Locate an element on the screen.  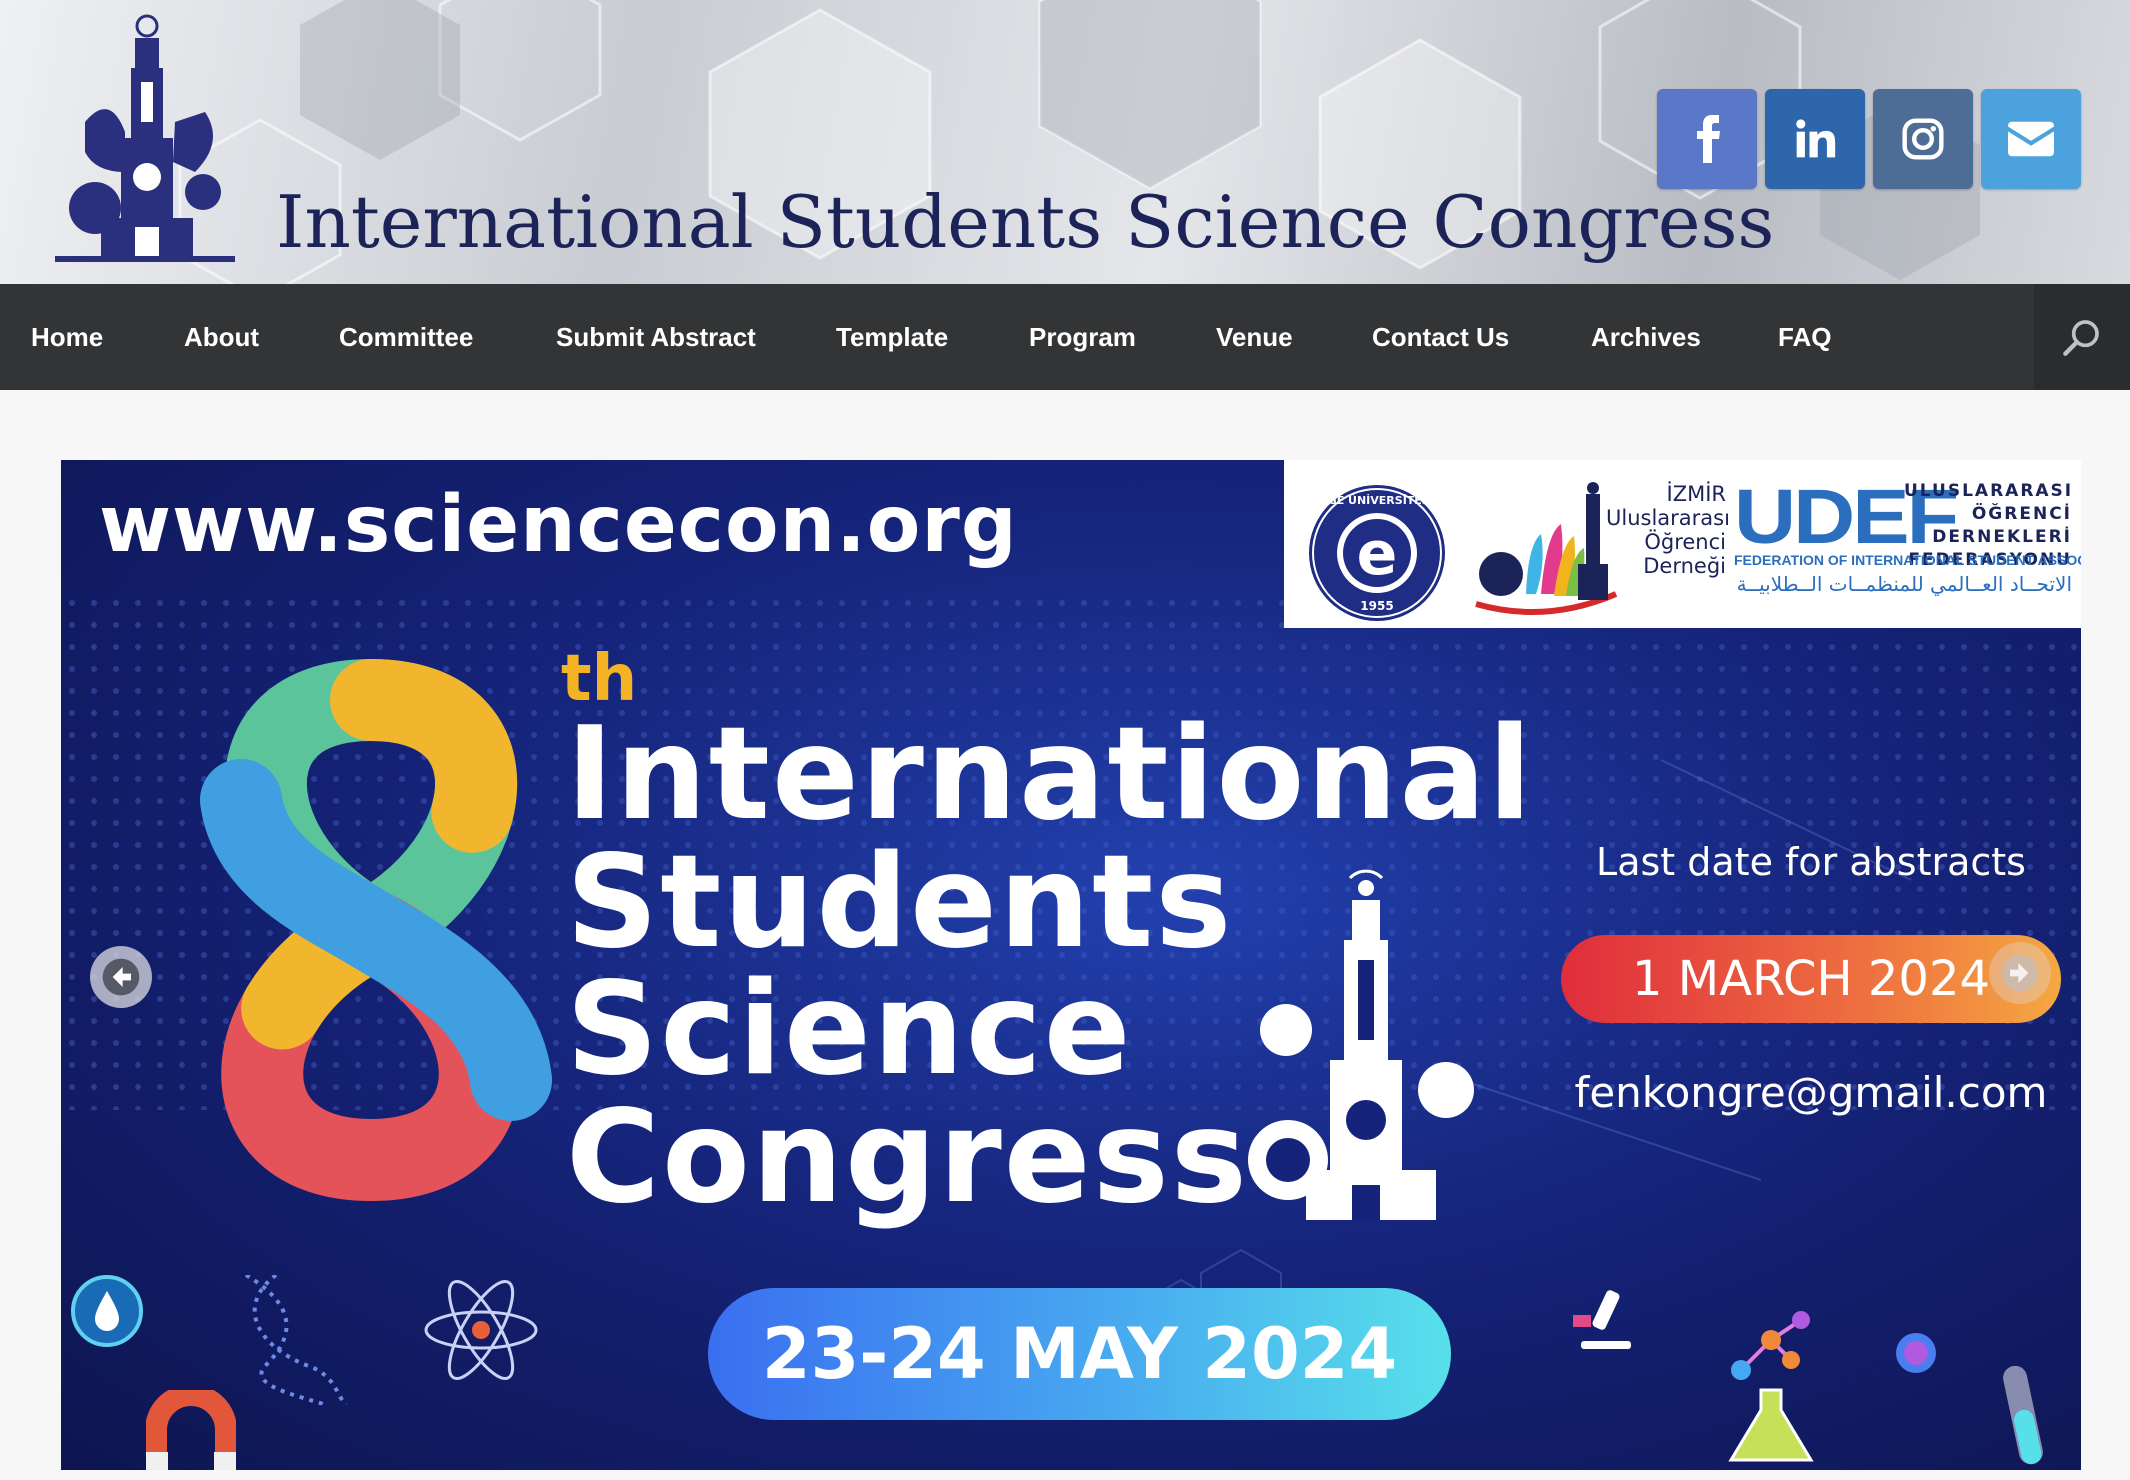
nav-item-faq: FAQ is located at coordinates (1804, 337).